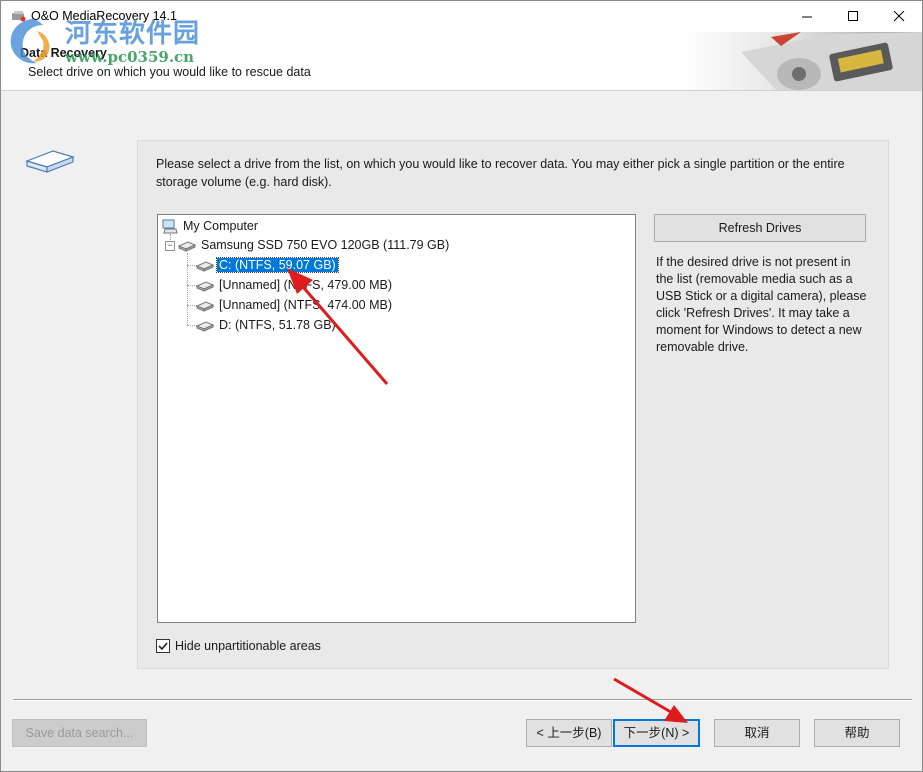 The image size is (923, 772). What do you see at coordinates (857, 733) in the screenshot?
I see `help-button: 帮助` at bounding box center [857, 733].